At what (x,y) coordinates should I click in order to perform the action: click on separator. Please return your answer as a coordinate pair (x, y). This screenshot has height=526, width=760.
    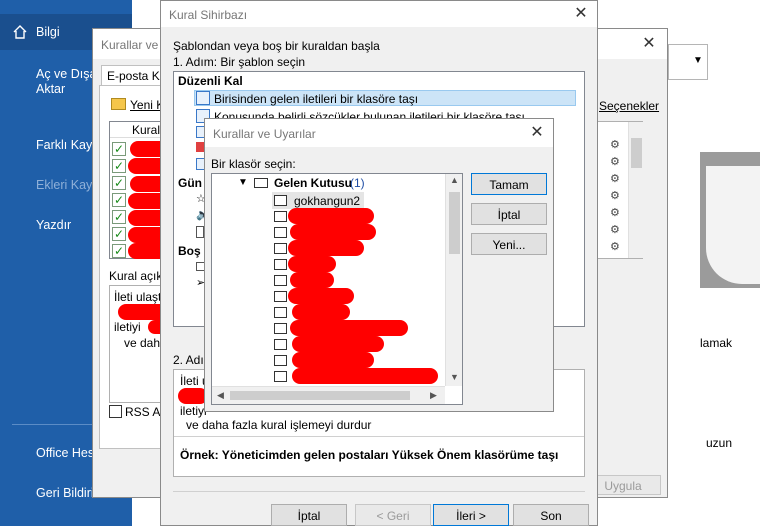
    Looking at the image, I should click on (379, 436).